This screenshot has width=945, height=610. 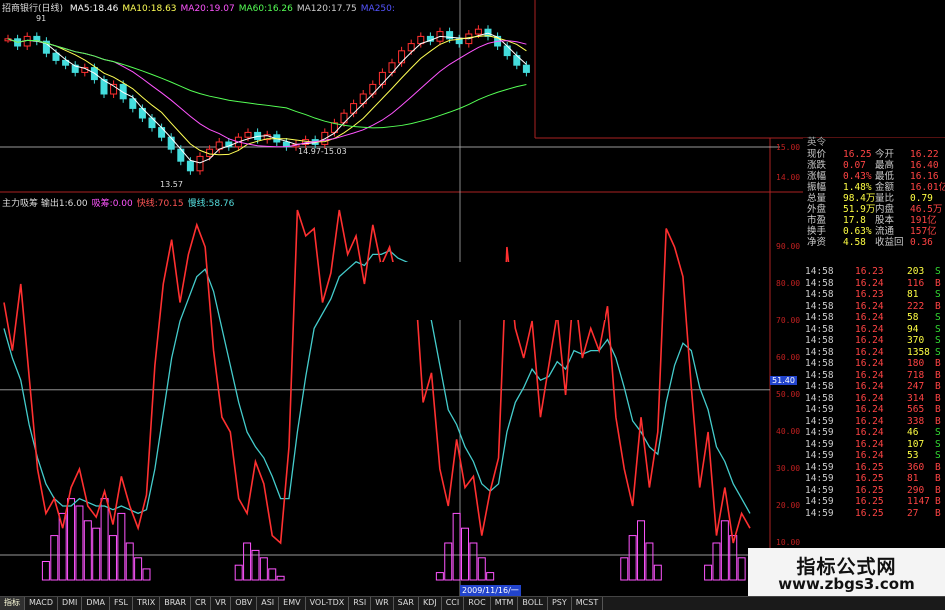 I want to click on quote-l2: 金额, so click(x=885, y=187).